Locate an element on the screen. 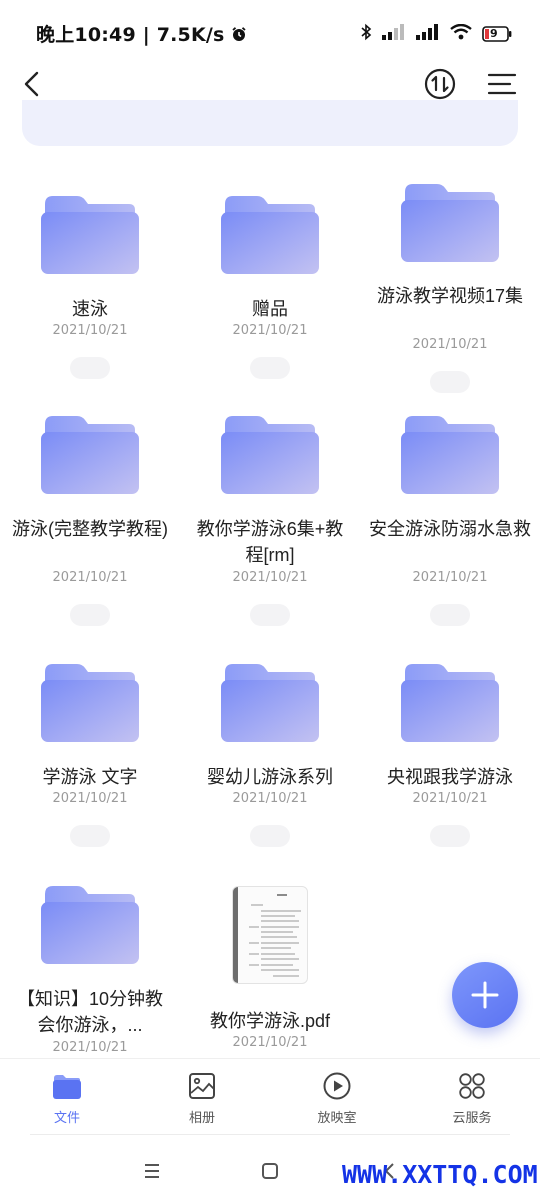 The image size is (540, 1200). nav-label: 放映室 is located at coordinates (337, 1118).